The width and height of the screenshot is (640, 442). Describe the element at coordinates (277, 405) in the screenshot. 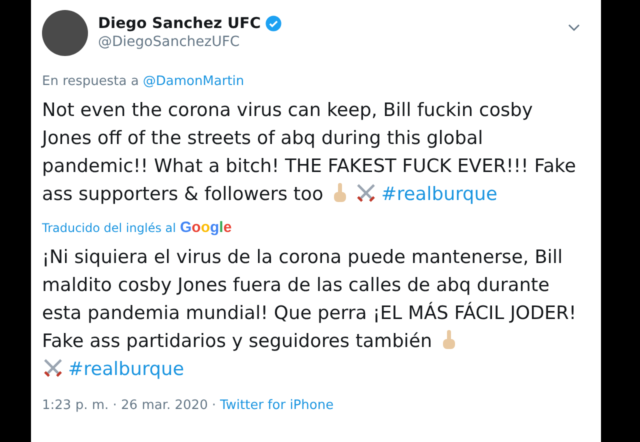

I see `source-link: Twitter for iPhone` at that location.